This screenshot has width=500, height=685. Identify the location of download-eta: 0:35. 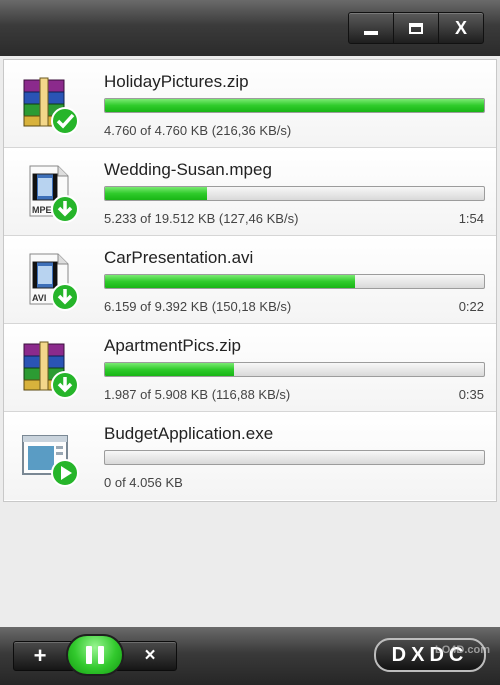
(471, 394).